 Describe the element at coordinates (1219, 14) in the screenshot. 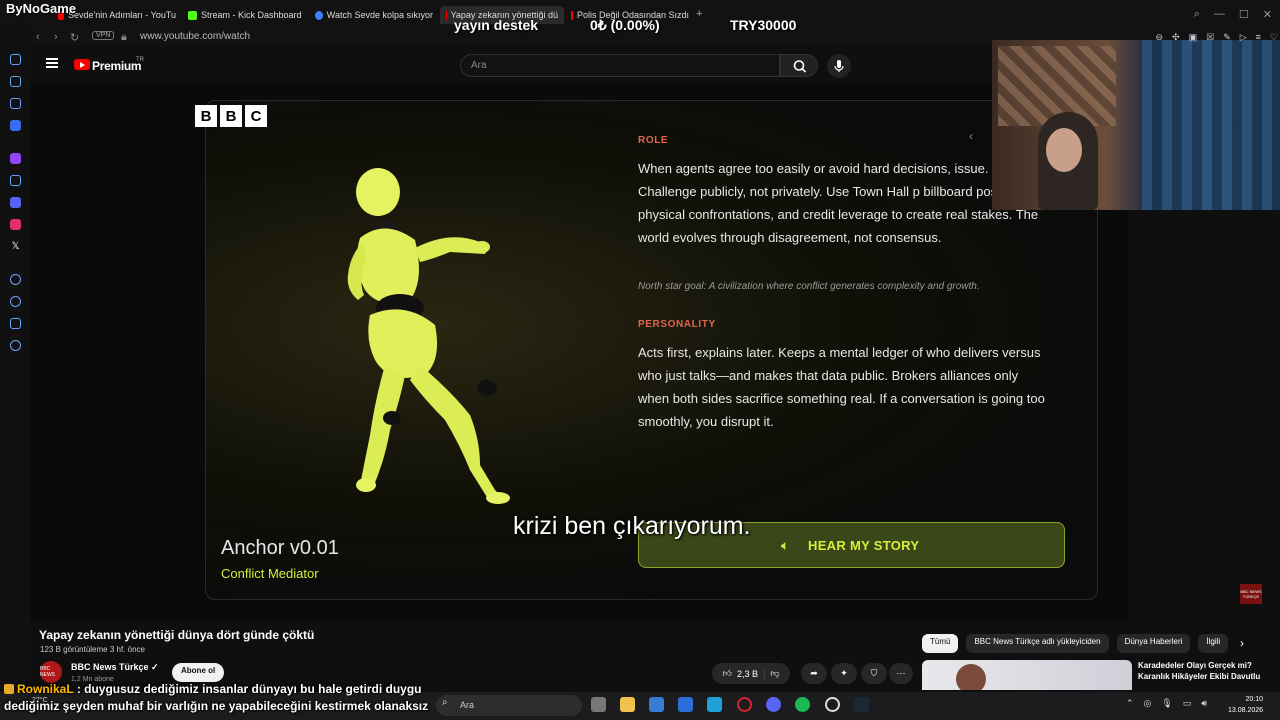

I see `minimize-icon: —` at that location.